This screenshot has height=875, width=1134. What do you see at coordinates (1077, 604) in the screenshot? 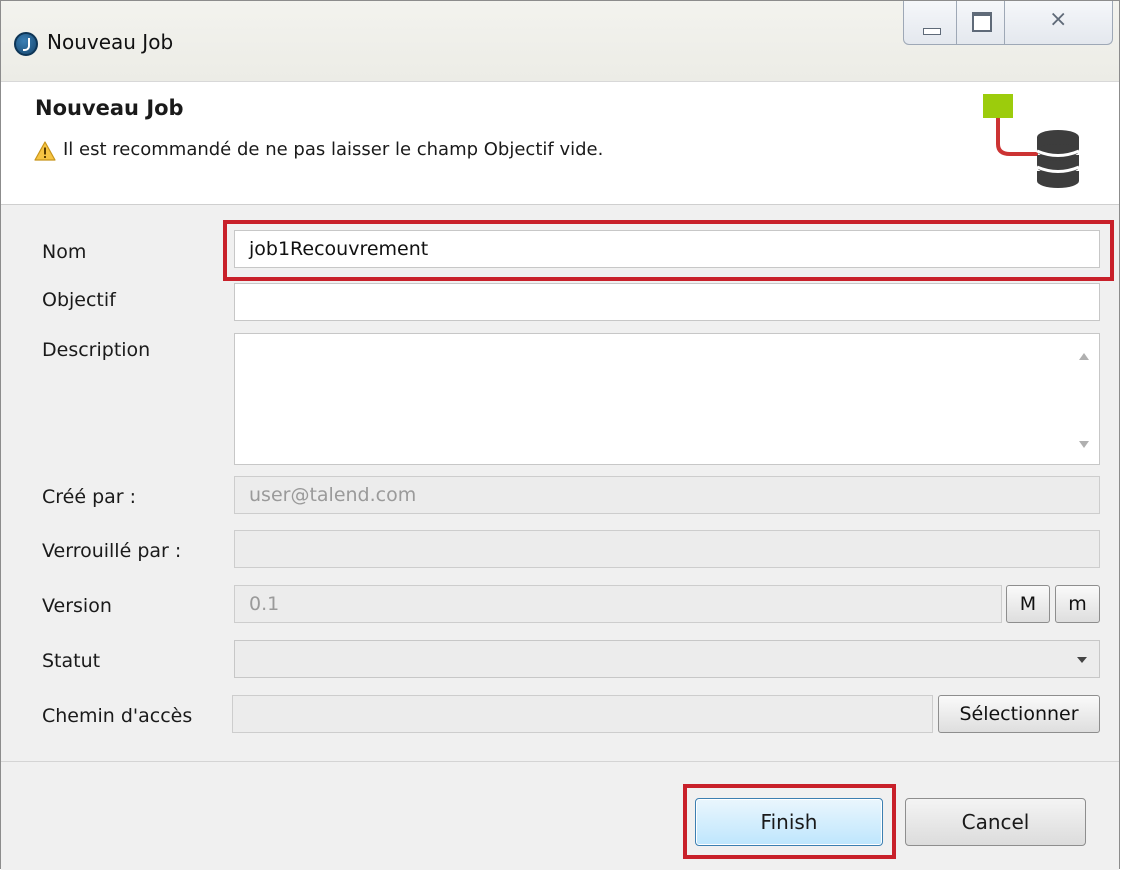
I see `version-minor-button: m` at bounding box center [1077, 604].